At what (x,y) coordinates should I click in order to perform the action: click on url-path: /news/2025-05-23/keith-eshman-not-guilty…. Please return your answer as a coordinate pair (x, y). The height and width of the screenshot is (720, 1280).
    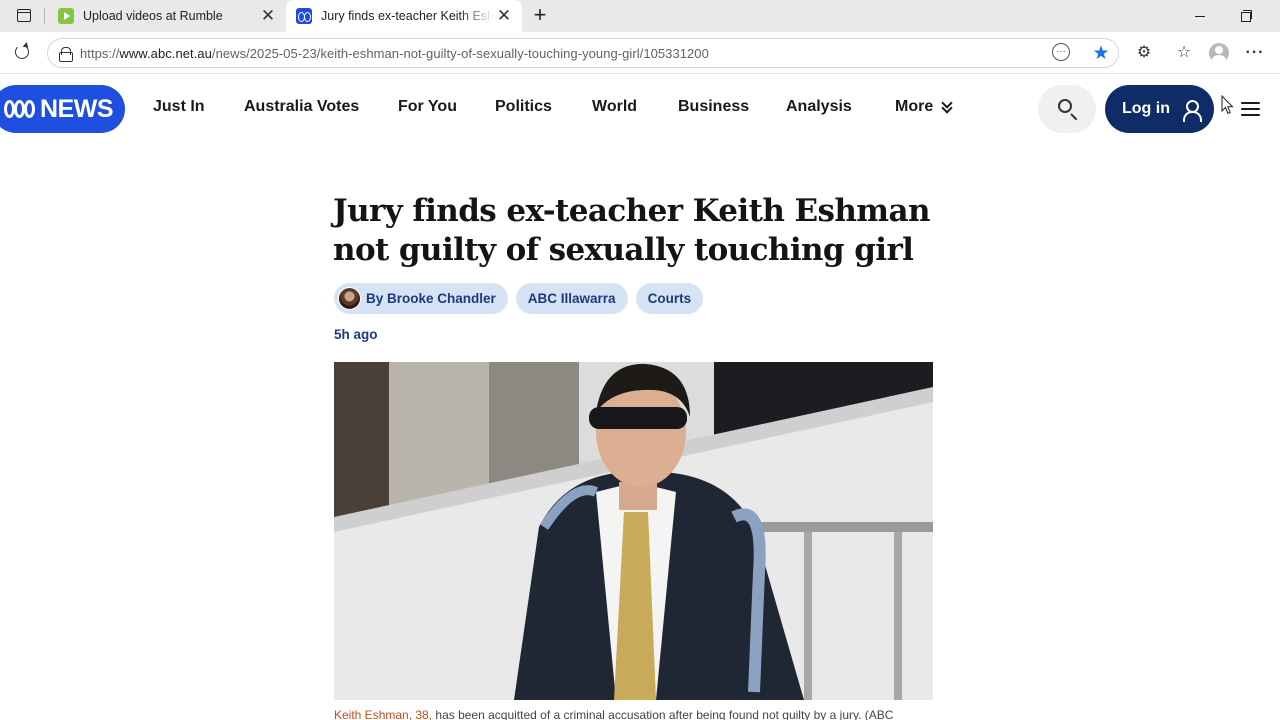
    Looking at the image, I should click on (460, 53).